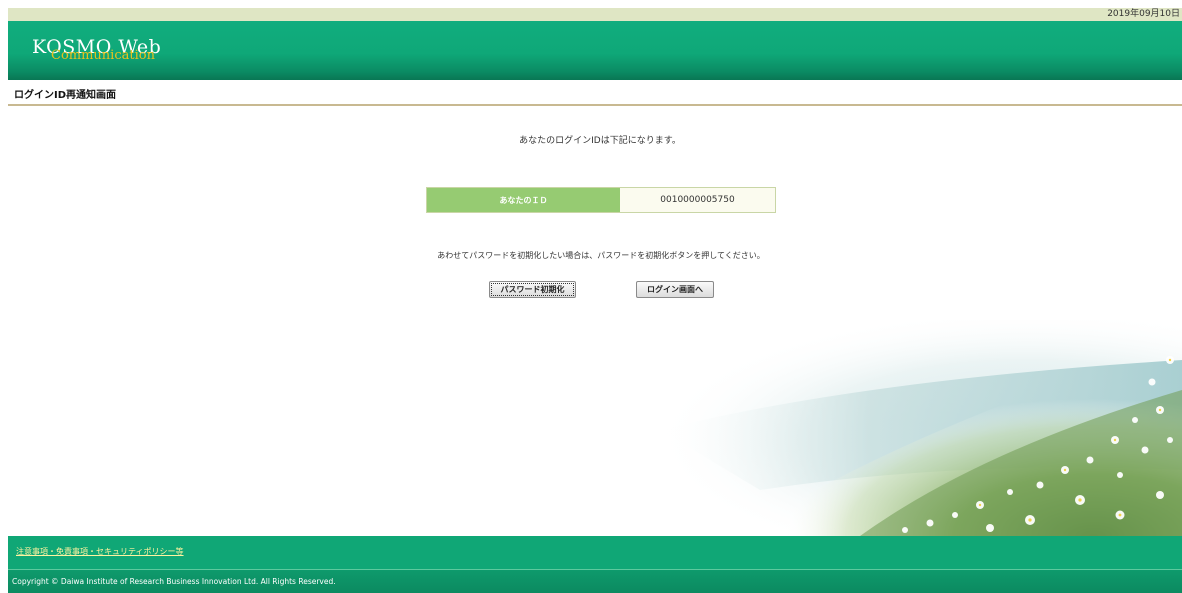  I want to click on current-date: 2019年09月10日, so click(1143, 14).